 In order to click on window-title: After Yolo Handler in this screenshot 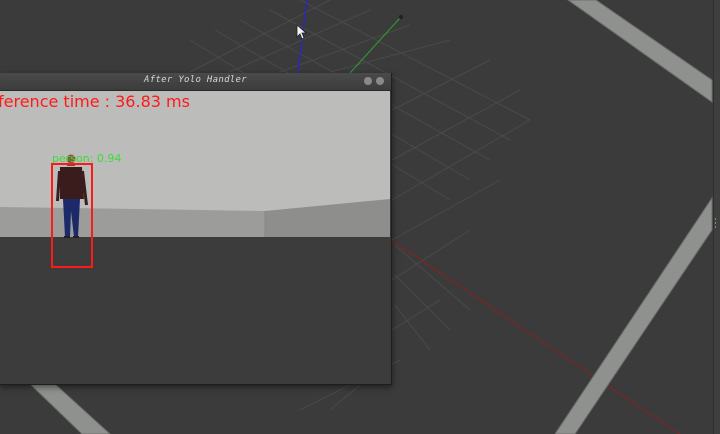, I will do `click(195, 80)`.